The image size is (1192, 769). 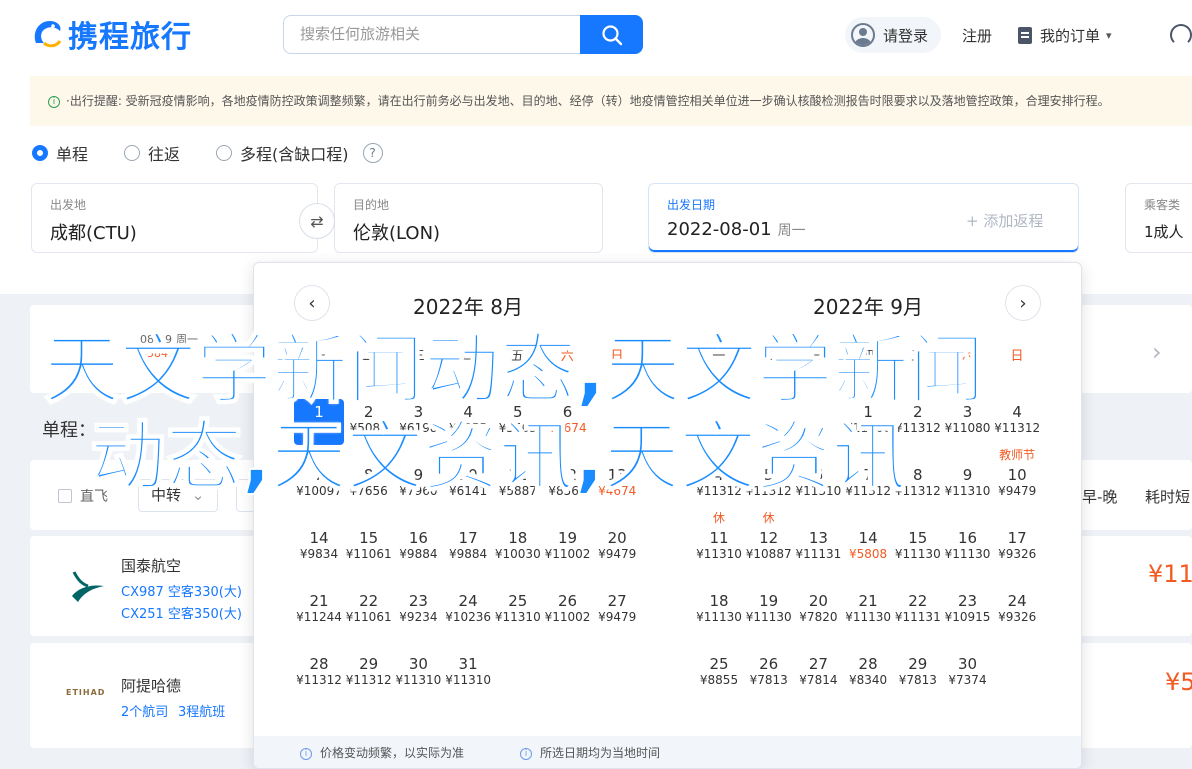 What do you see at coordinates (968, 419) in the screenshot?
I see `calendar-day: 3 ¥11080` at bounding box center [968, 419].